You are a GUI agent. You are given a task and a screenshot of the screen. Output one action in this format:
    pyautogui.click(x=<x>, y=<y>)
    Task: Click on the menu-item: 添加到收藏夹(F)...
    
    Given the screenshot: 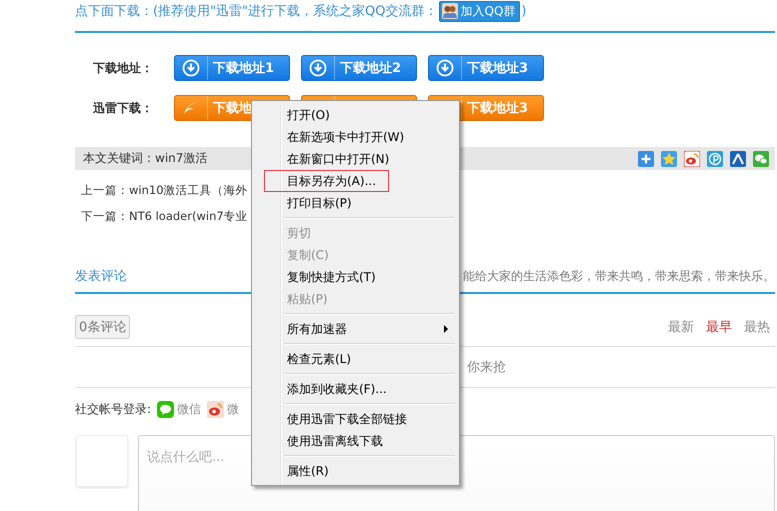 What is the action you would take?
    pyautogui.click(x=329, y=389)
    